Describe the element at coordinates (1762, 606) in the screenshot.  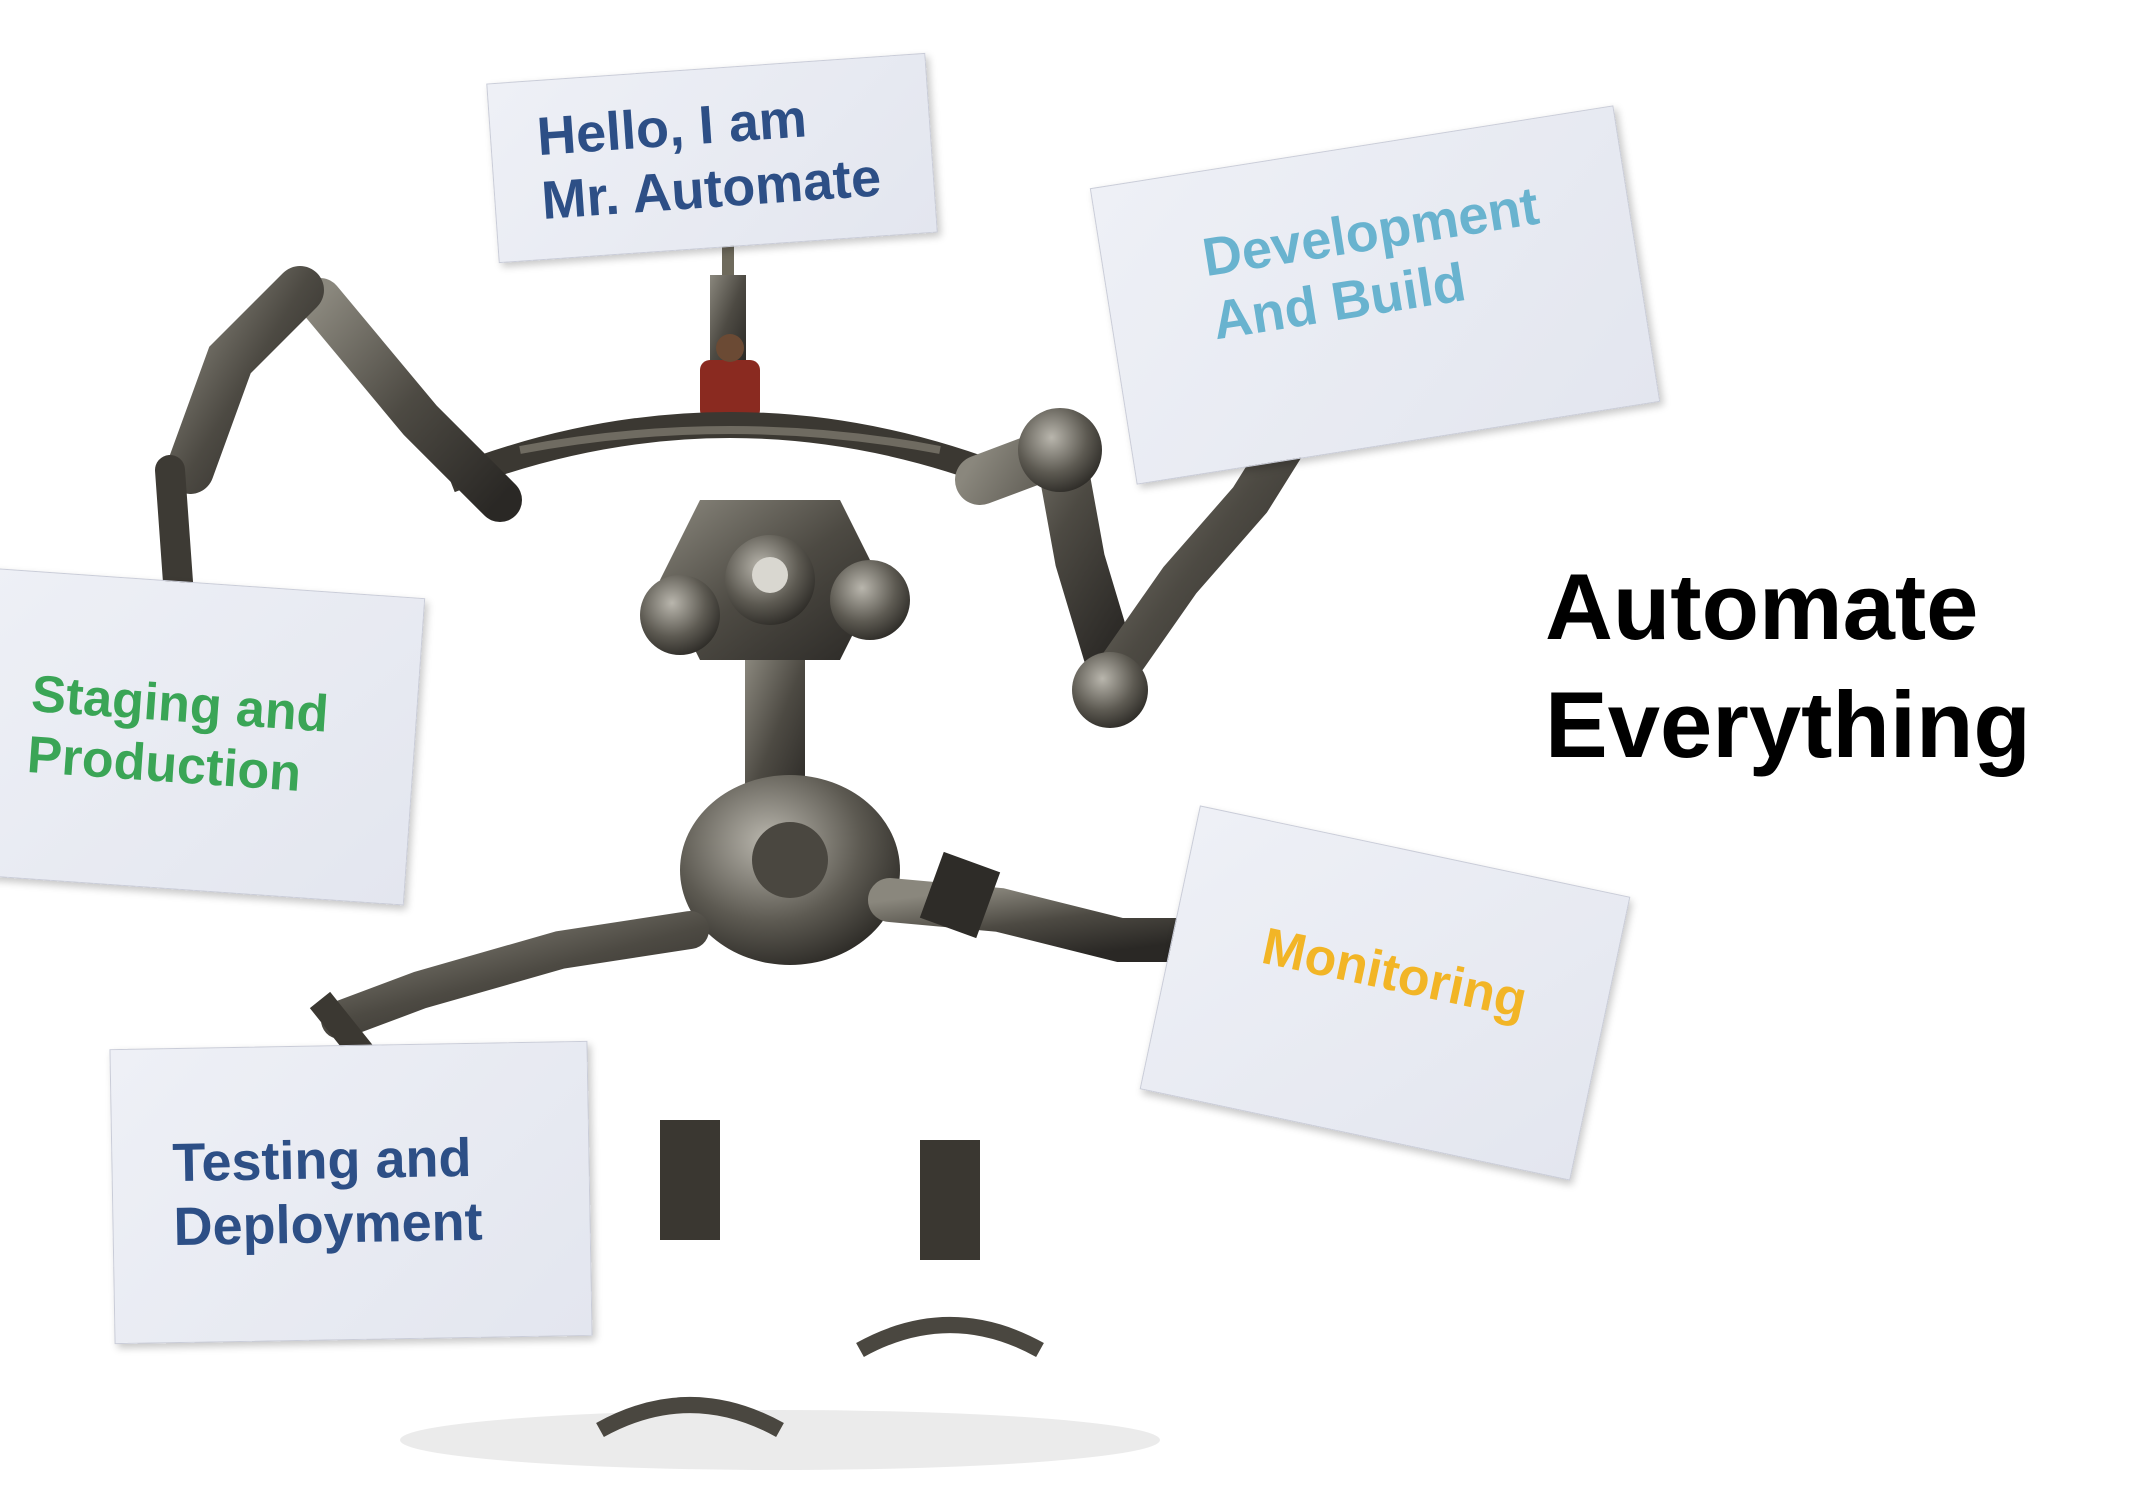
I see `headline-line1: Automate` at that location.